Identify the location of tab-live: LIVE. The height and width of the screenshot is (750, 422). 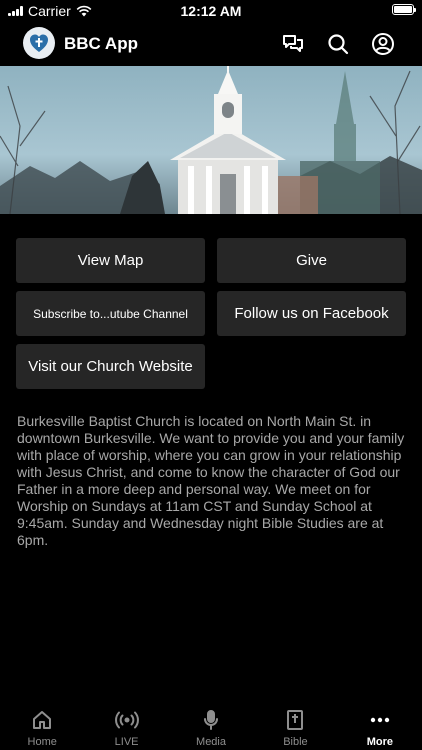
(126, 725).